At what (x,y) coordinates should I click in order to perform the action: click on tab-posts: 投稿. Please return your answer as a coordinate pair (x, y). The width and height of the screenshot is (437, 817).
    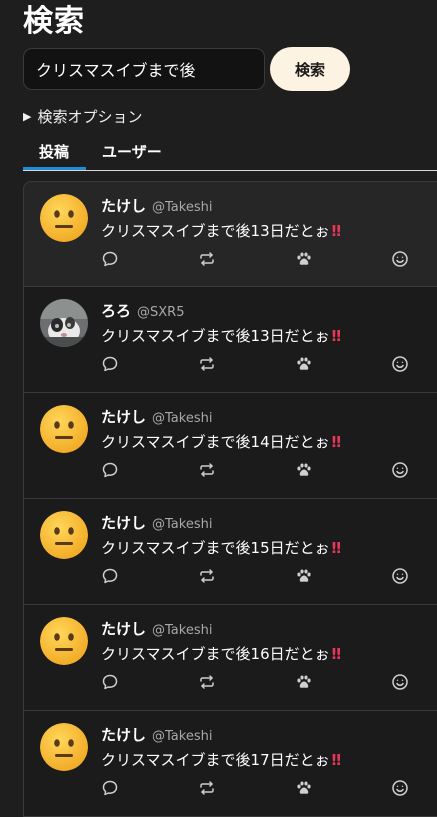
    Looking at the image, I should click on (54, 151).